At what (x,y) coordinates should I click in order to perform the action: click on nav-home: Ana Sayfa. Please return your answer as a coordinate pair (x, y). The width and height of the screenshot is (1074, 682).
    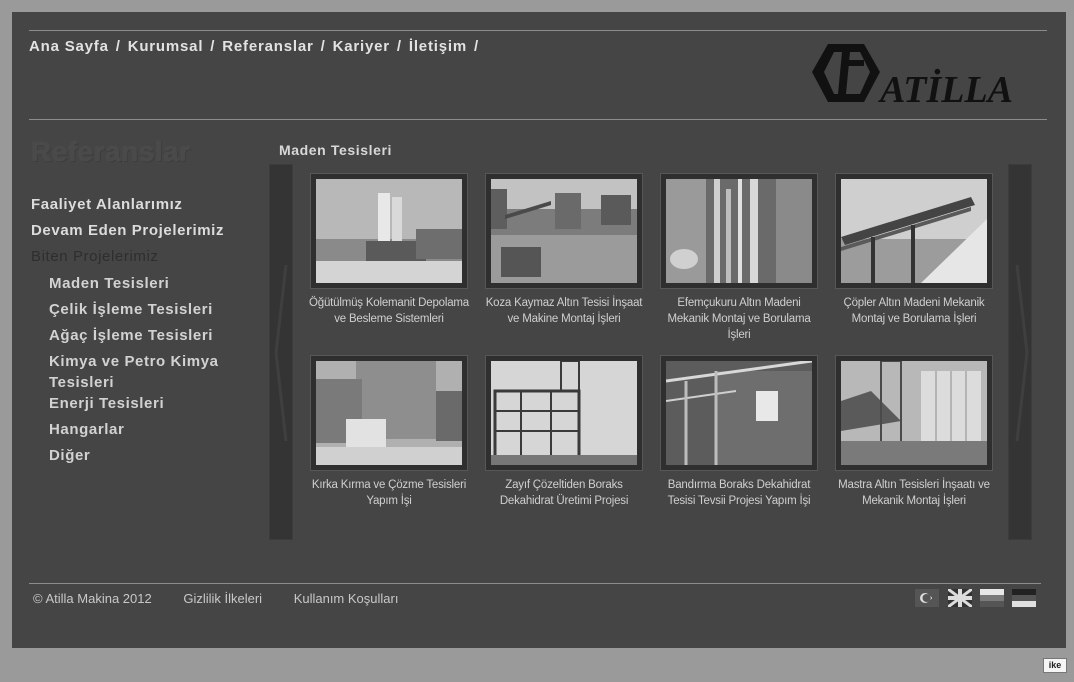
    Looking at the image, I should click on (69, 46).